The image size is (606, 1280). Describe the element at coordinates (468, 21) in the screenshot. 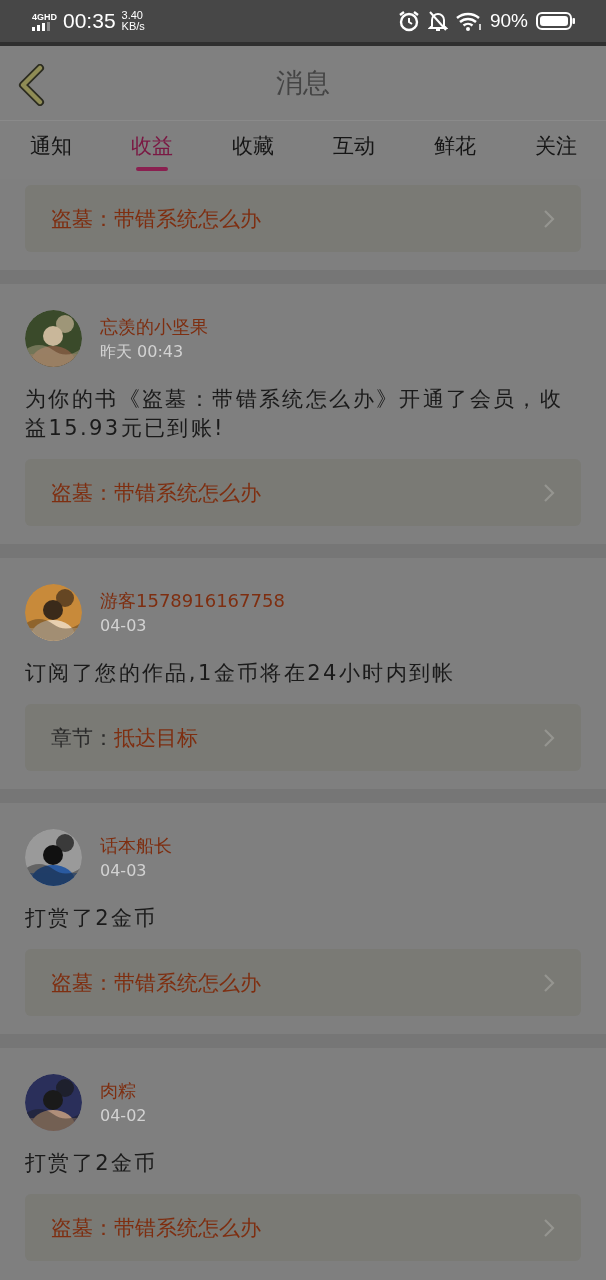

I see `wifi-icon` at that location.